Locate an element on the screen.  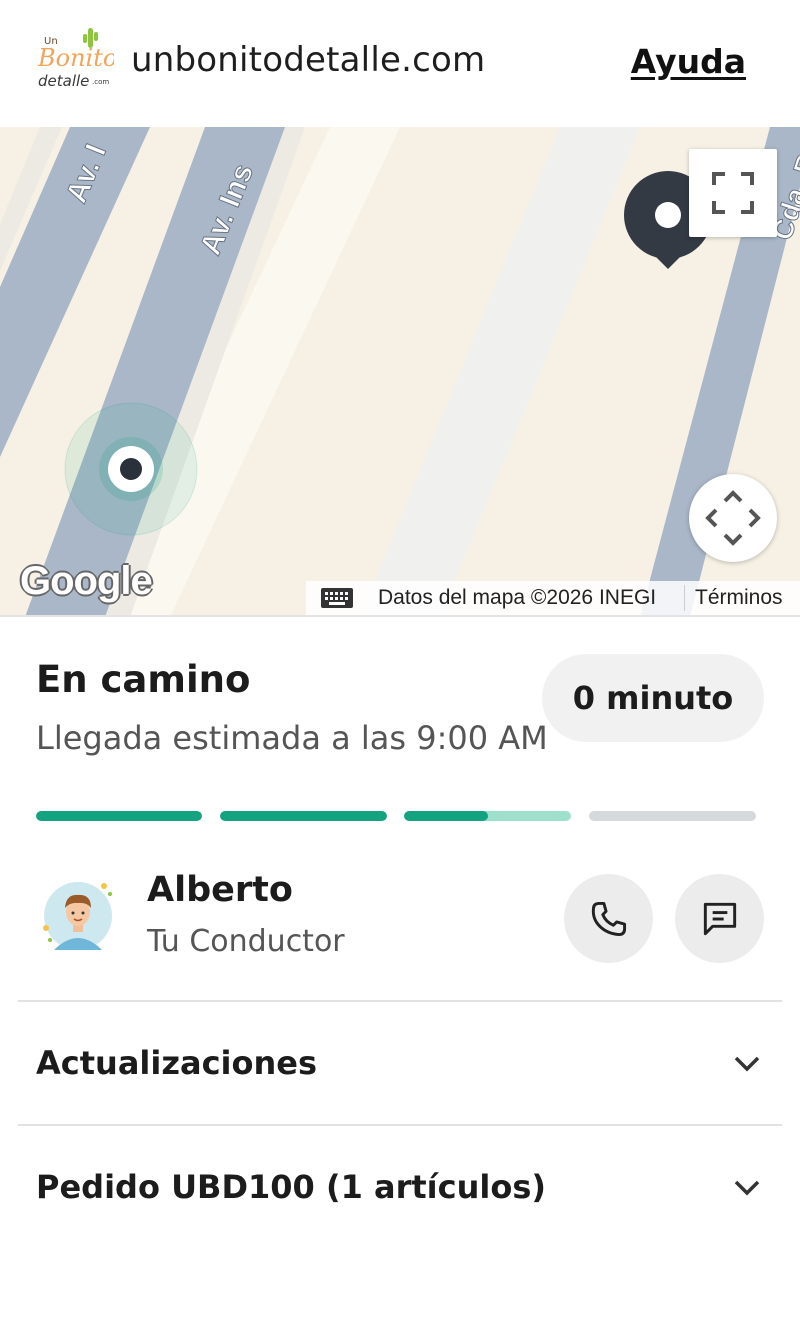
delivery-status-title: En camino is located at coordinates (143, 679).